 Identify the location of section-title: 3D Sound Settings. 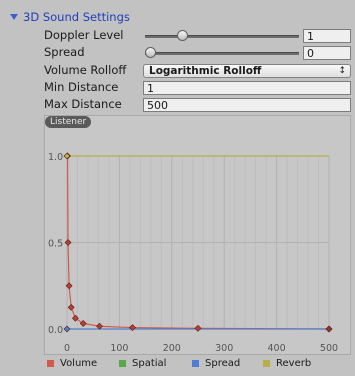
(76, 17).